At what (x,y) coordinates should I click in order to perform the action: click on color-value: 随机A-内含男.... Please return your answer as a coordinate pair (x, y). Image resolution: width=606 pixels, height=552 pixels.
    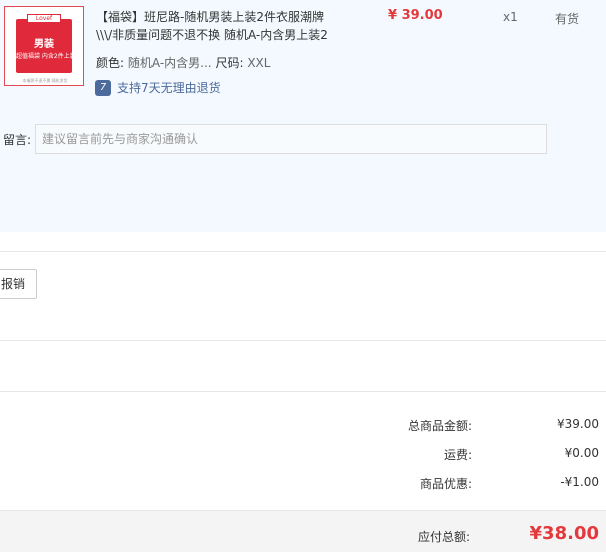
    Looking at the image, I should click on (169, 63).